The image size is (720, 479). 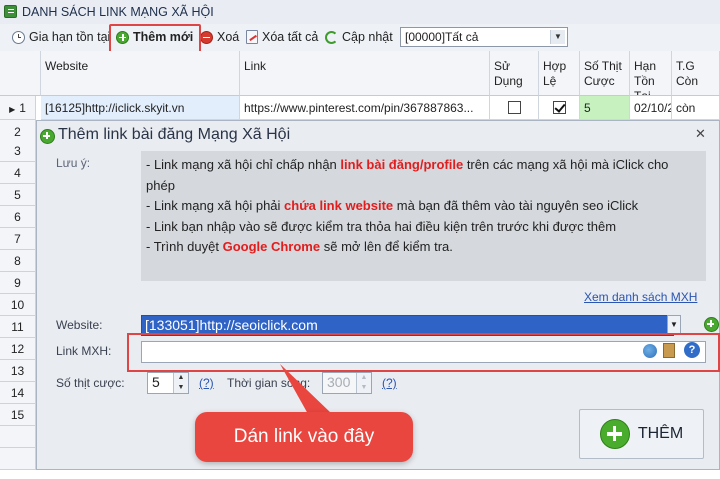 I want to click on cell-website: [16125]http://iclick.skyit.vn, so click(x=140, y=108).